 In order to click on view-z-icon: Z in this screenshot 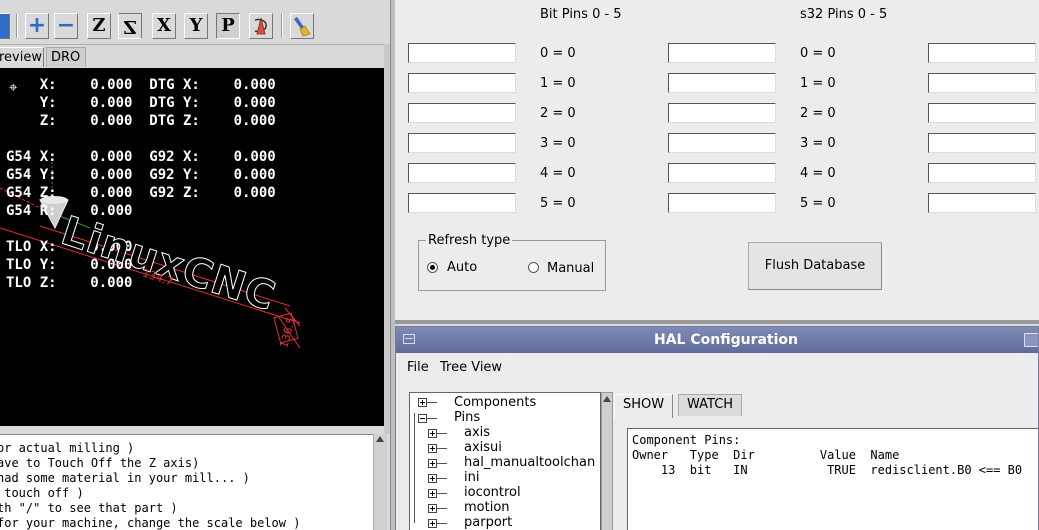, I will do `click(99, 26)`.